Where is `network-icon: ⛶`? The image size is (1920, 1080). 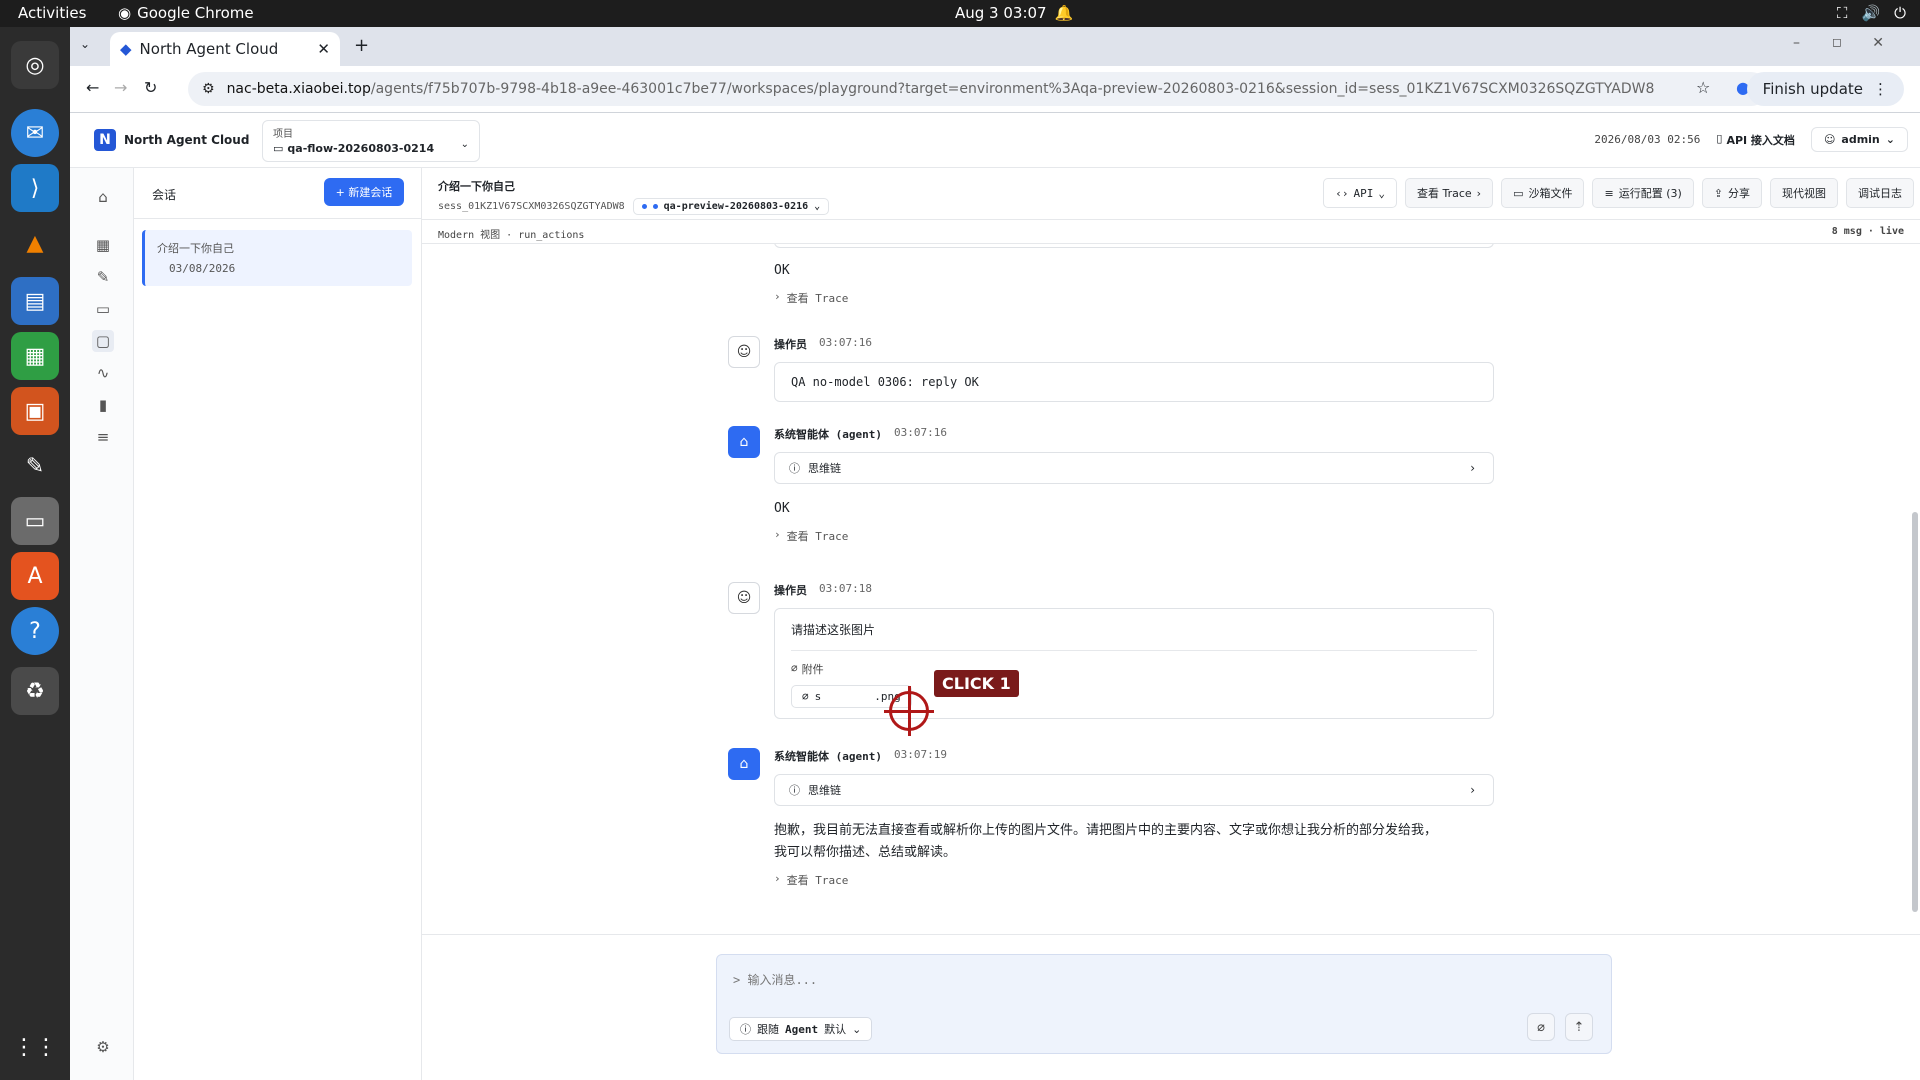 network-icon: ⛶ is located at coordinates (1842, 13).